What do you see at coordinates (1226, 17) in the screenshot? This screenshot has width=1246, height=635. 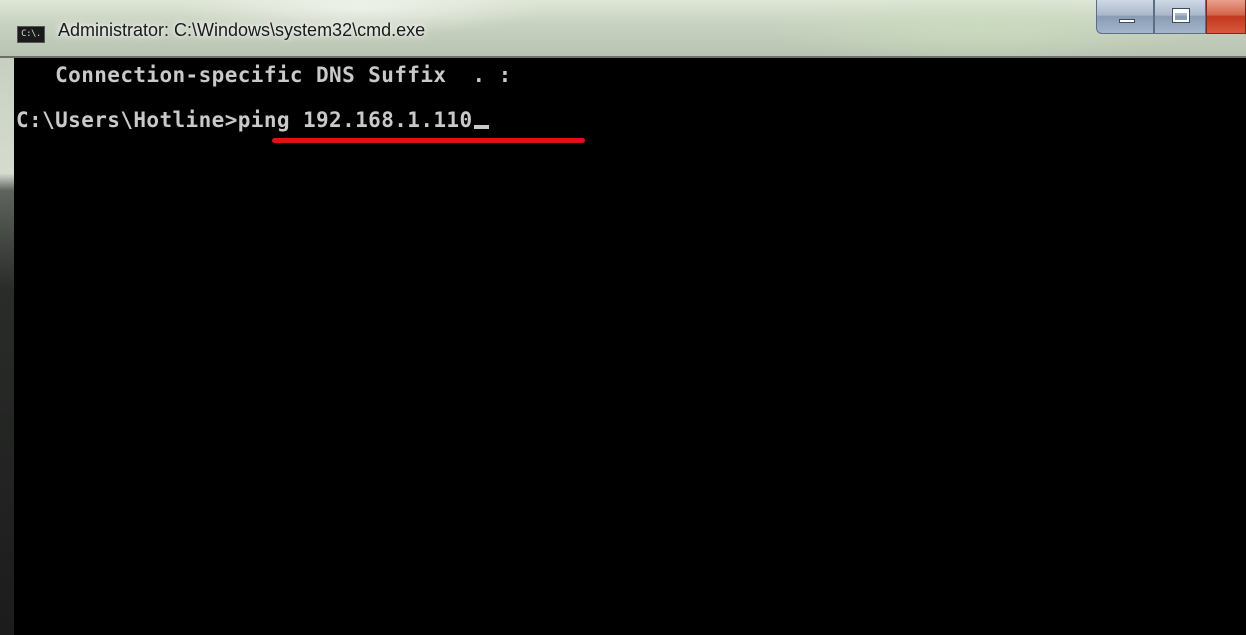 I see `close-button` at bounding box center [1226, 17].